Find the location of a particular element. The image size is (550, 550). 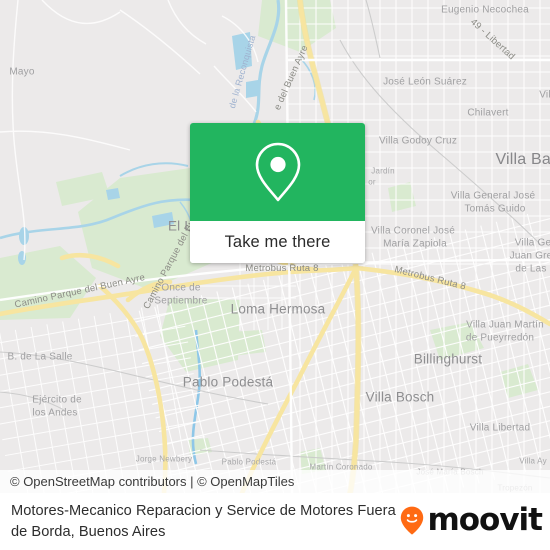

take-me-there-label: Take me there is located at coordinates (277, 241).